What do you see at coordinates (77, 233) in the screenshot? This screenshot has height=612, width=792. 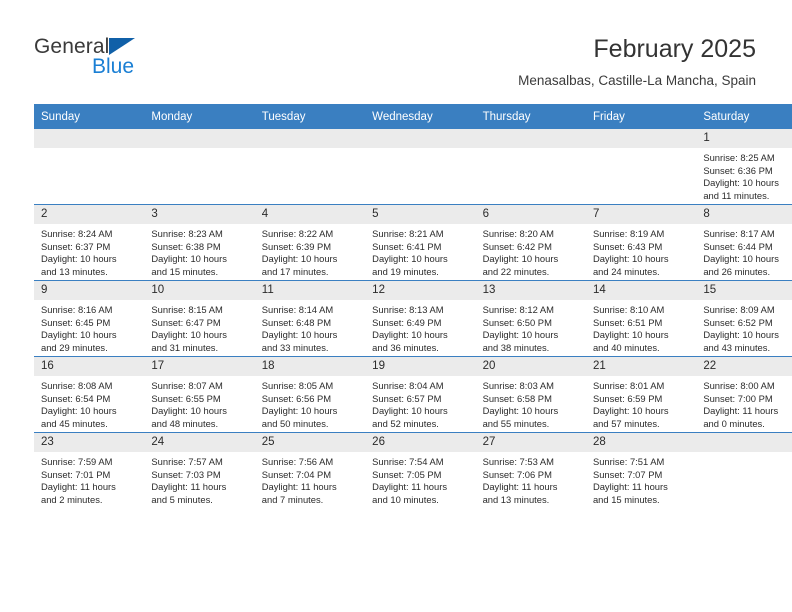 I see `sunrise-text: Sunrise: 8:24 AM` at bounding box center [77, 233].